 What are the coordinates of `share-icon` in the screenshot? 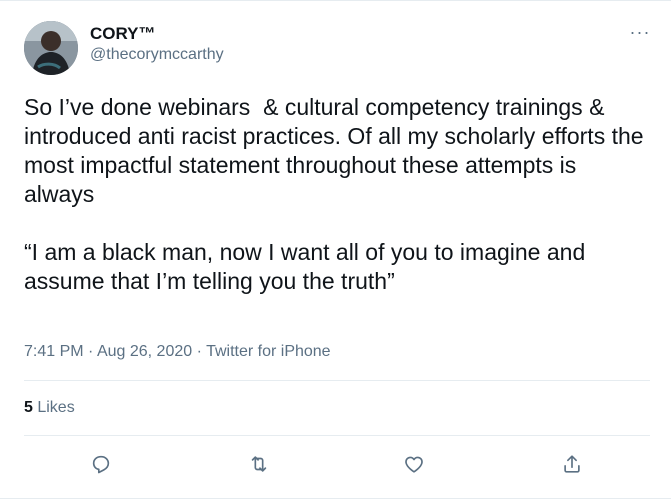 It's located at (572, 466).